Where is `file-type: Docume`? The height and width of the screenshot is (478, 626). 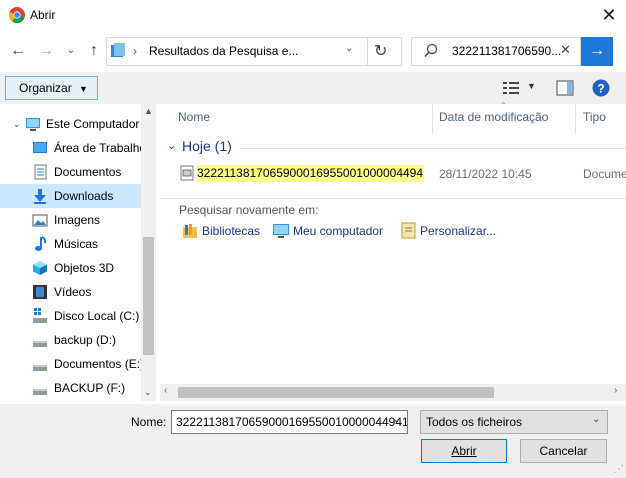
file-type: Docume is located at coordinates (604, 174).